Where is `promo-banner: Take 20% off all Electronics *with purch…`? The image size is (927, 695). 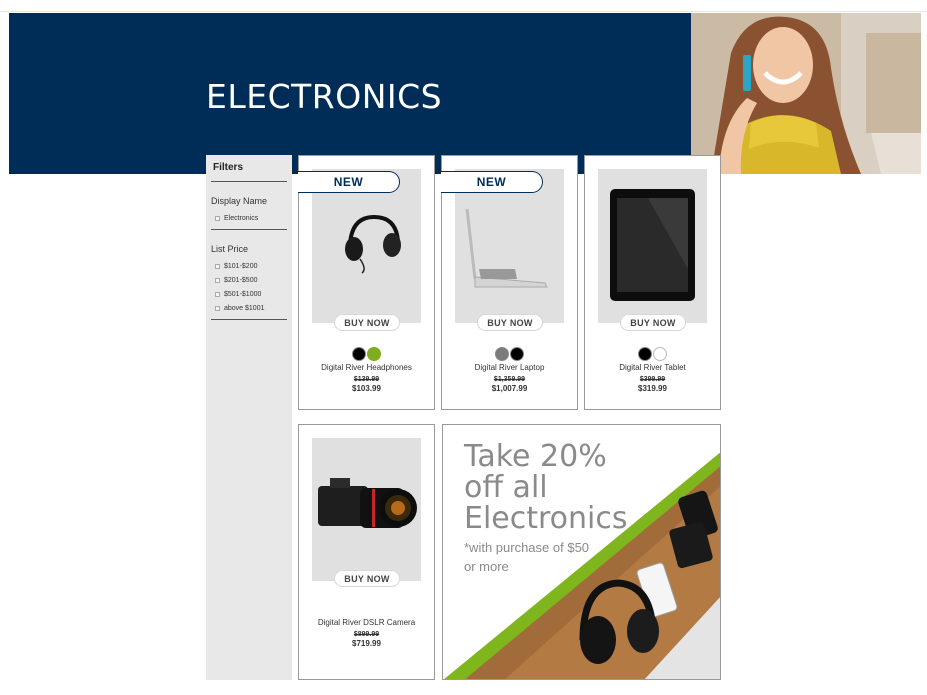
promo-banner: Take 20% off all Electronics *with purch… is located at coordinates (581, 552).